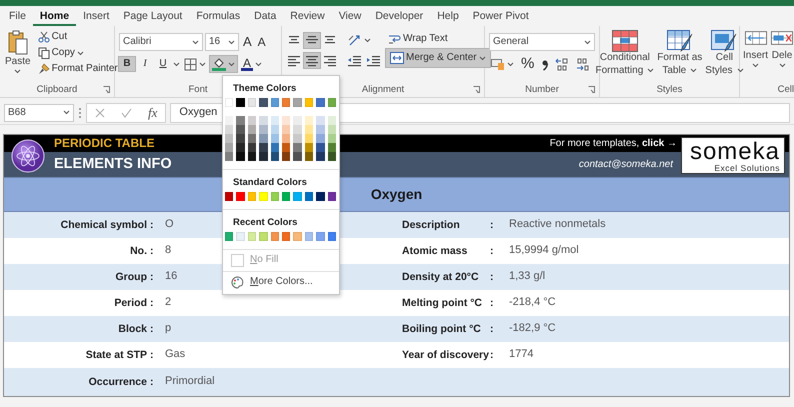 This screenshot has height=407, width=794. Describe the element at coordinates (755, 38) in the screenshot. I see `insert-cells-icon` at that location.